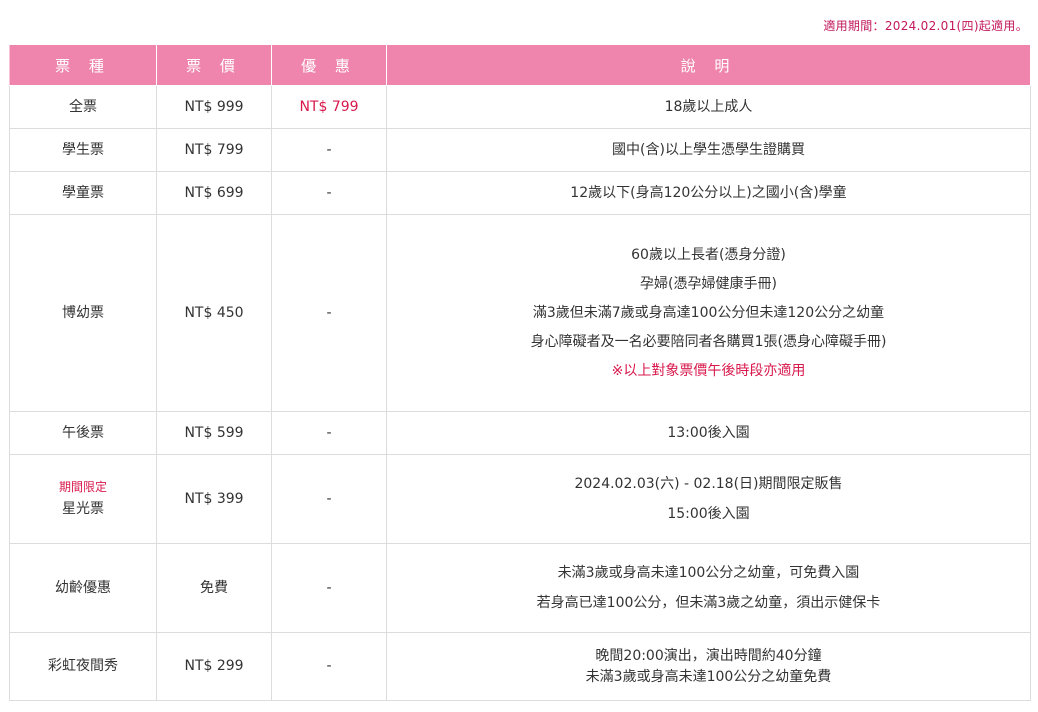 The width and height of the screenshot is (1038, 712). I want to click on header-ticket-price: 票 價, so click(214, 65).